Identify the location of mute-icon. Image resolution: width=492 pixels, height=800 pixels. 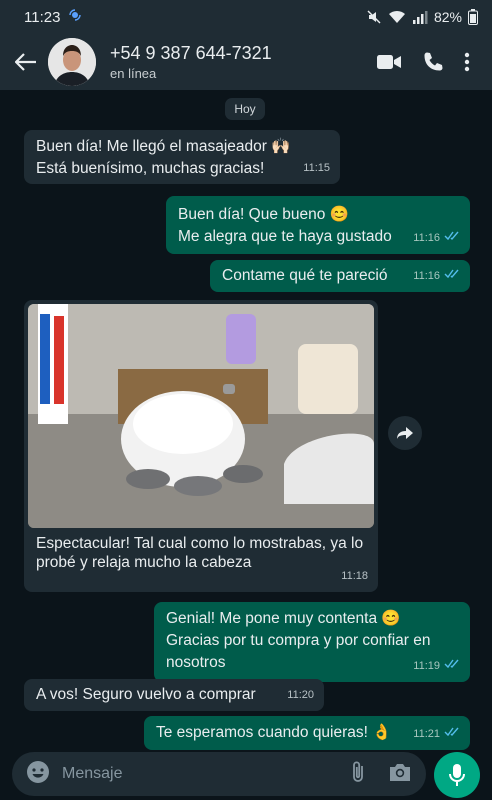
(374, 17).